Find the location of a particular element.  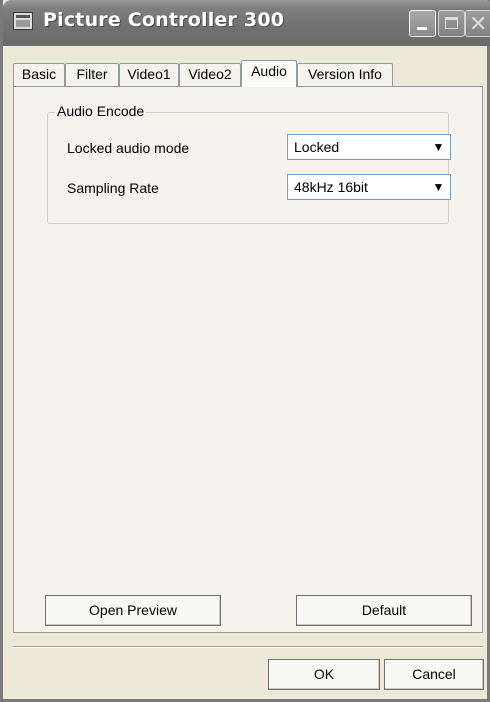

minimize-icon is located at coordinates (422, 28).